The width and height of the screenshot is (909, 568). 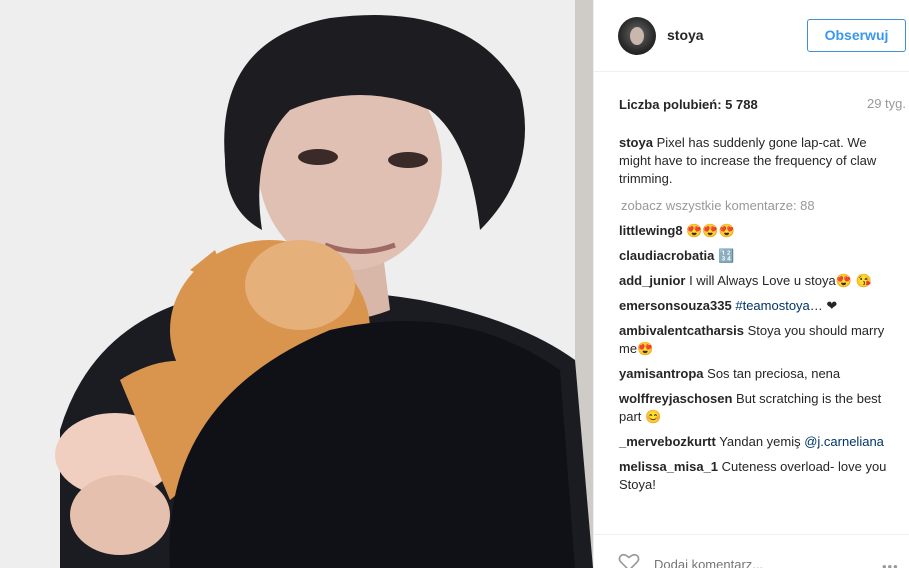 What do you see at coordinates (760, 441) in the screenshot?
I see `comment-text: Yandan yemiş` at bounding box center [760, 441].